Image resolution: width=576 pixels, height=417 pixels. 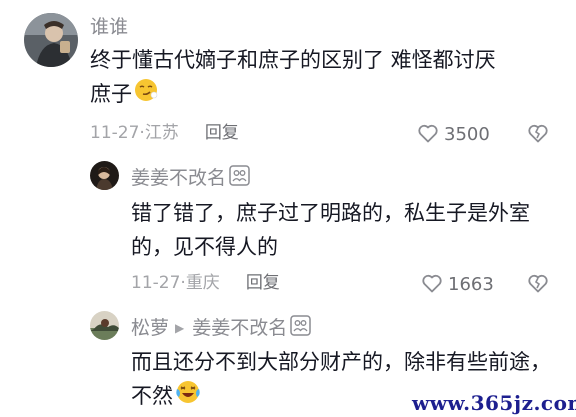 What do you see at coordinates (494, 403) in the screenshot?
I see `watermark: www.365jz.com` at bounding box center [494, 403].